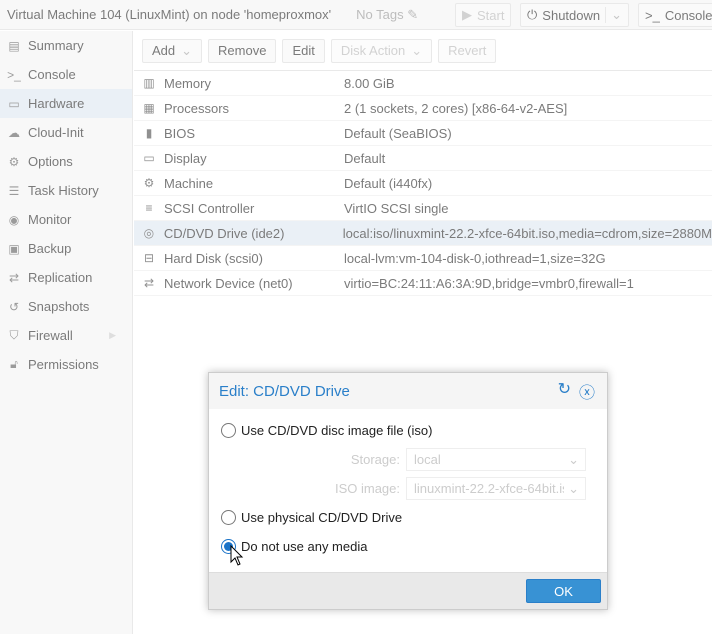  I want to click on storage-label: Storage:, so click(375, 459).